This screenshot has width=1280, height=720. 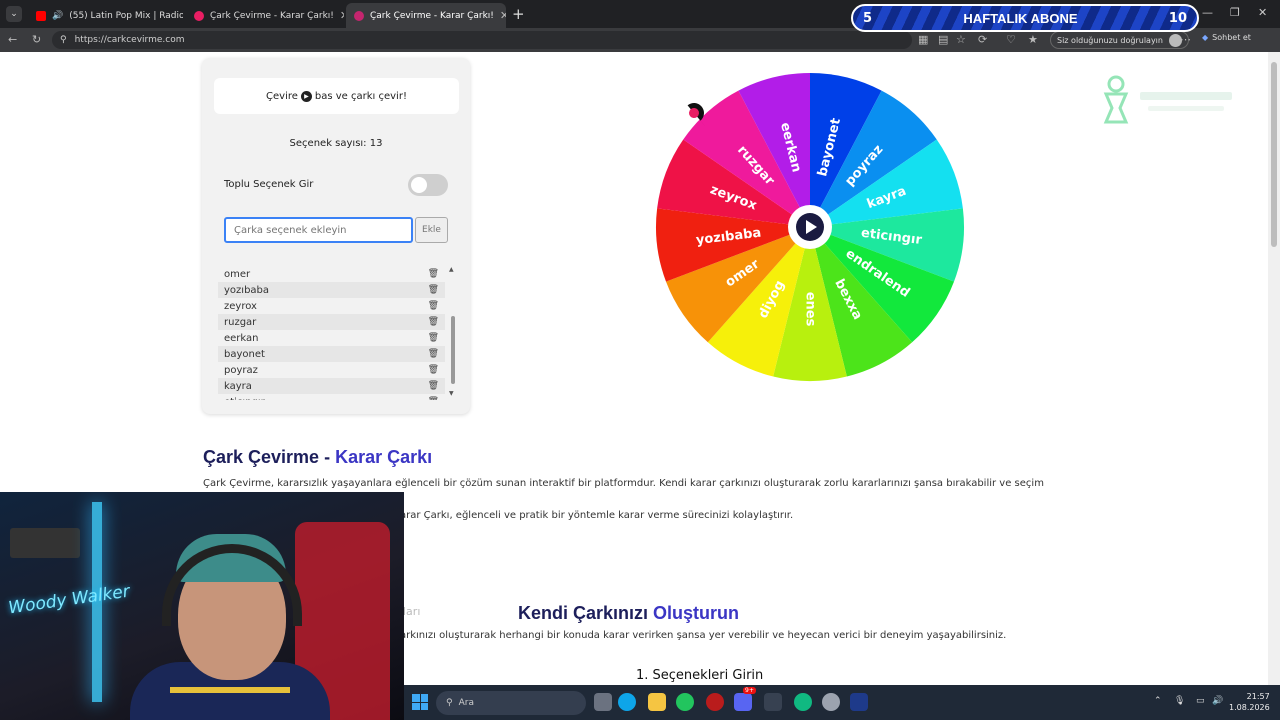 What do you see at coordinates (428, 185) in the screenshot?
I see `bulk-entry-toggle` at bounding box center [428, 185].